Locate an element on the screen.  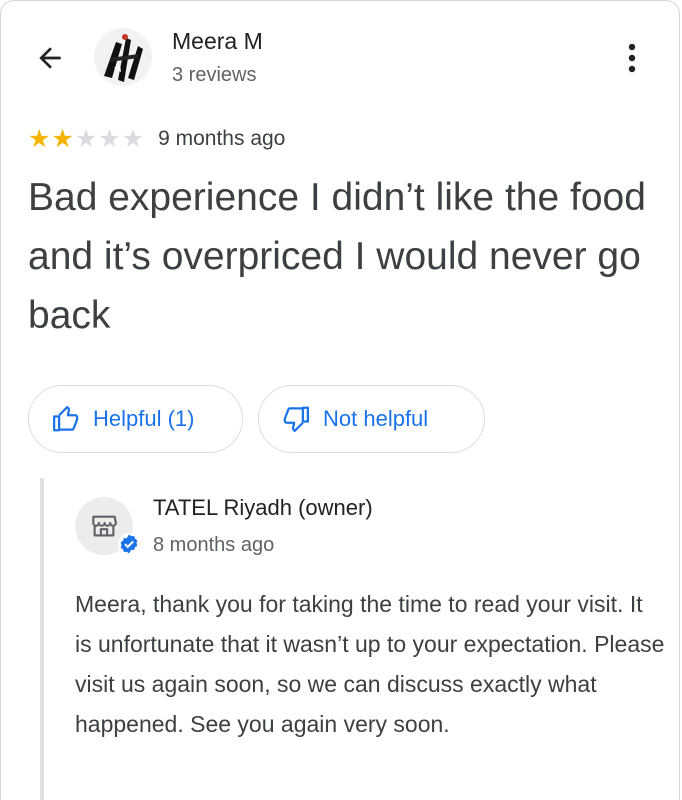
helpful-button: Helpful (1) is located at coordinates (135, 419).